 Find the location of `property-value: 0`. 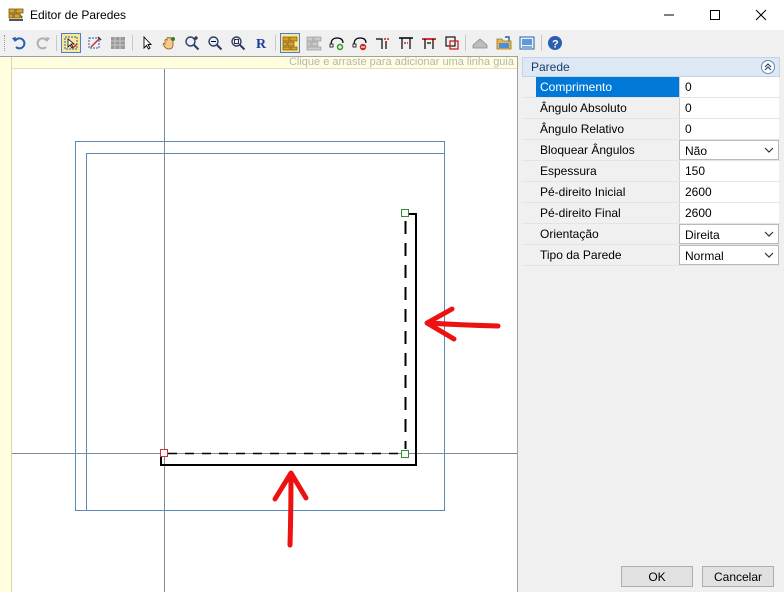

property-value: 0 is located at coordinates (688, 87).